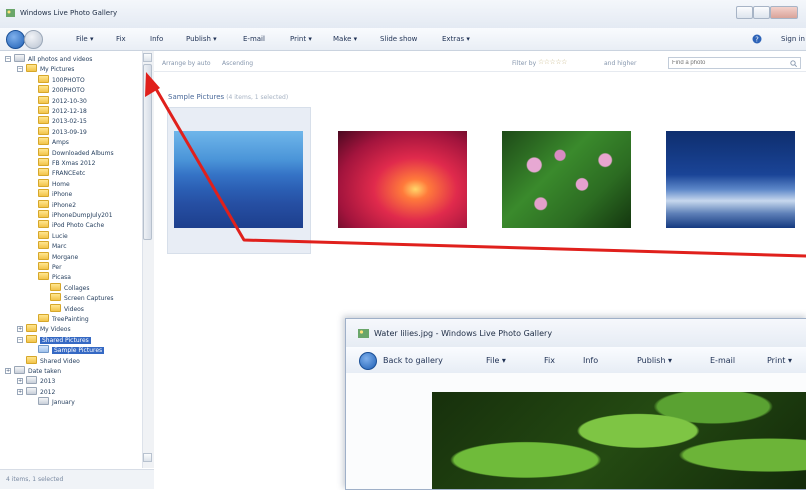  Describe the element at coordinates (69, 122) in the screenshot. I see `tree-item-label: 2013-02-15` at that location.